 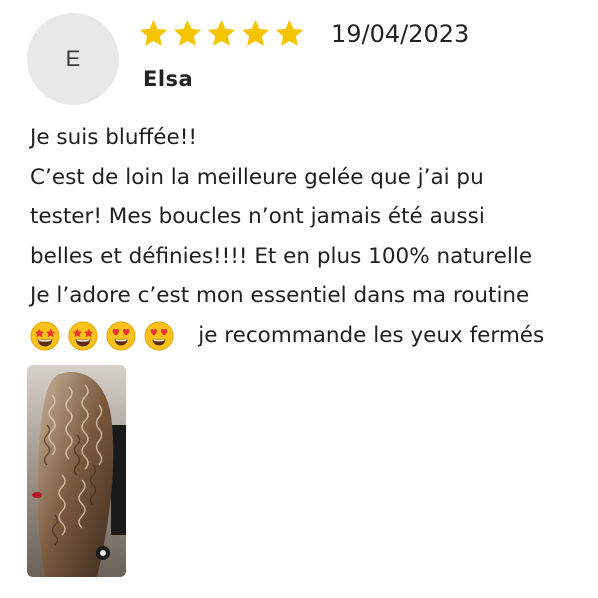 I want to click on avatar-initial: E, so click(x=73, y=58).